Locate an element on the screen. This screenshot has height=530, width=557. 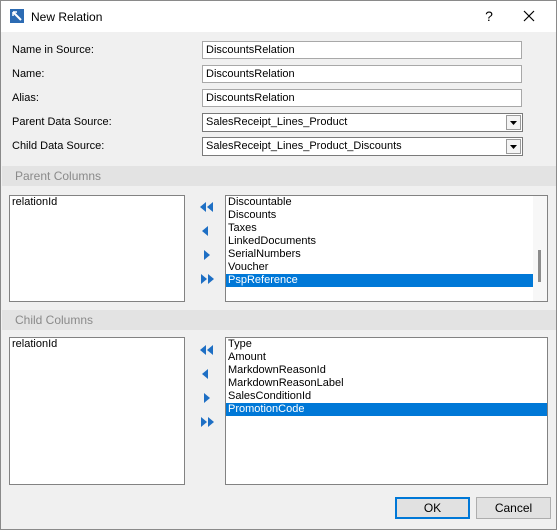
help-button: ? is located at coordinates (489, 16).